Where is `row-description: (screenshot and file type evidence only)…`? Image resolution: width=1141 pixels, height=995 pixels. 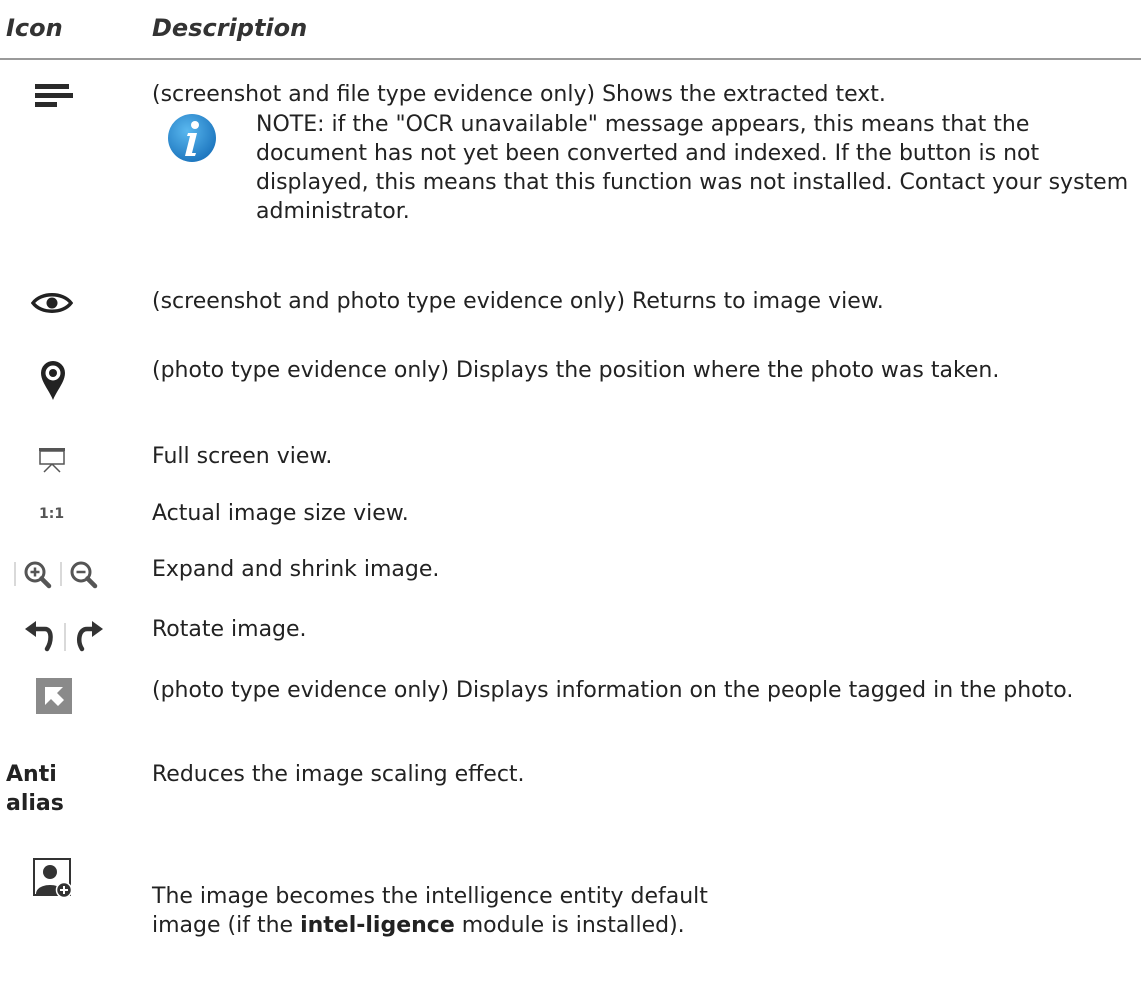 row-description: (screenshot and file type evidence only)… is located at coordinates (519, 94).